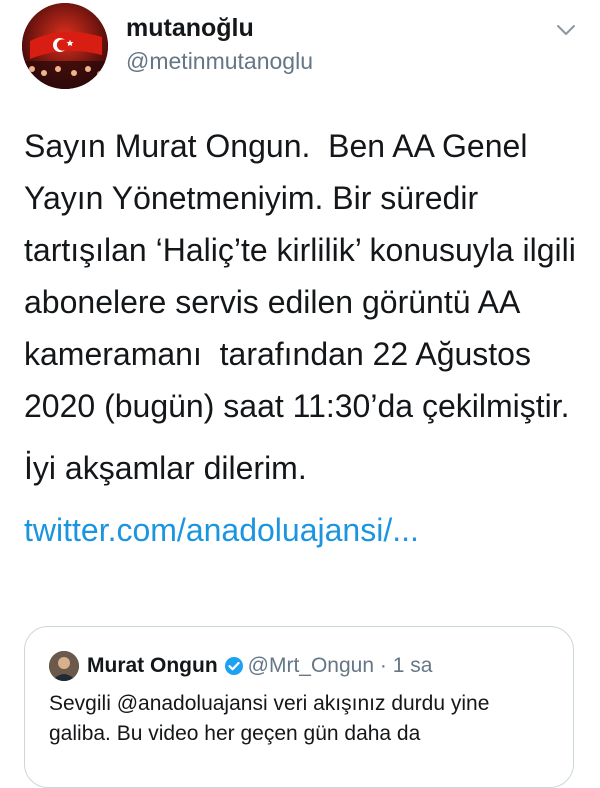 The width and height of the screenshot is (600, 788). I want to click on verified-badge-icon, so click(234, 670).